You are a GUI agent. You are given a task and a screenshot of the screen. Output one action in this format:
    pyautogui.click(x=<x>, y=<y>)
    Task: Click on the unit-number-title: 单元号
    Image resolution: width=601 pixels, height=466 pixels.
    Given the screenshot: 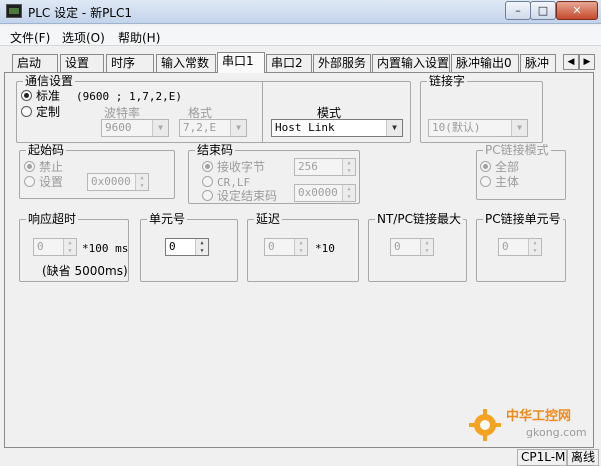 What is the action you would take?
    pyautogui.click(x=167, y=219)
    